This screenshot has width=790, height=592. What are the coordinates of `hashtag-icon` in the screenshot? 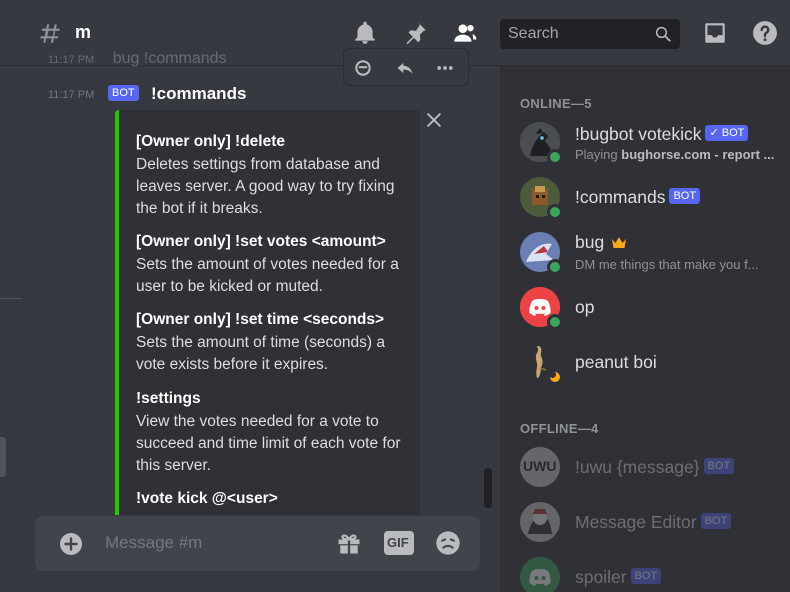 It's located at (50, 33).